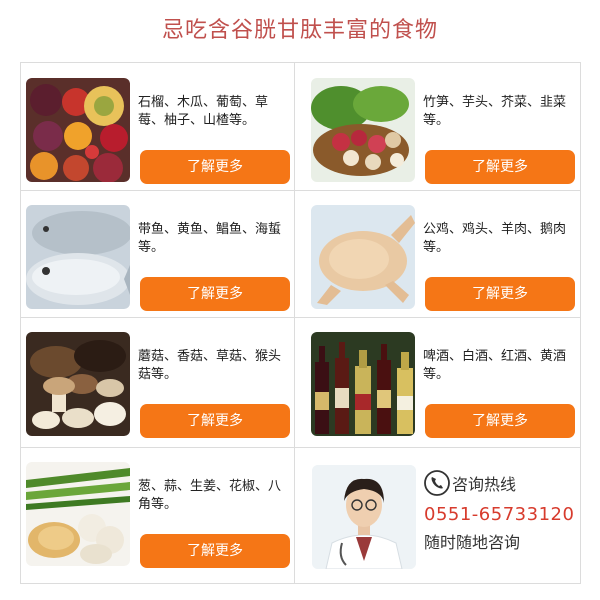 The width and height of the screenshot is (600, 600). I want to click on food-card-meat: 公鸡、鸡头、羊肉、鹅肉等。 了解更多, so click(442, 255).